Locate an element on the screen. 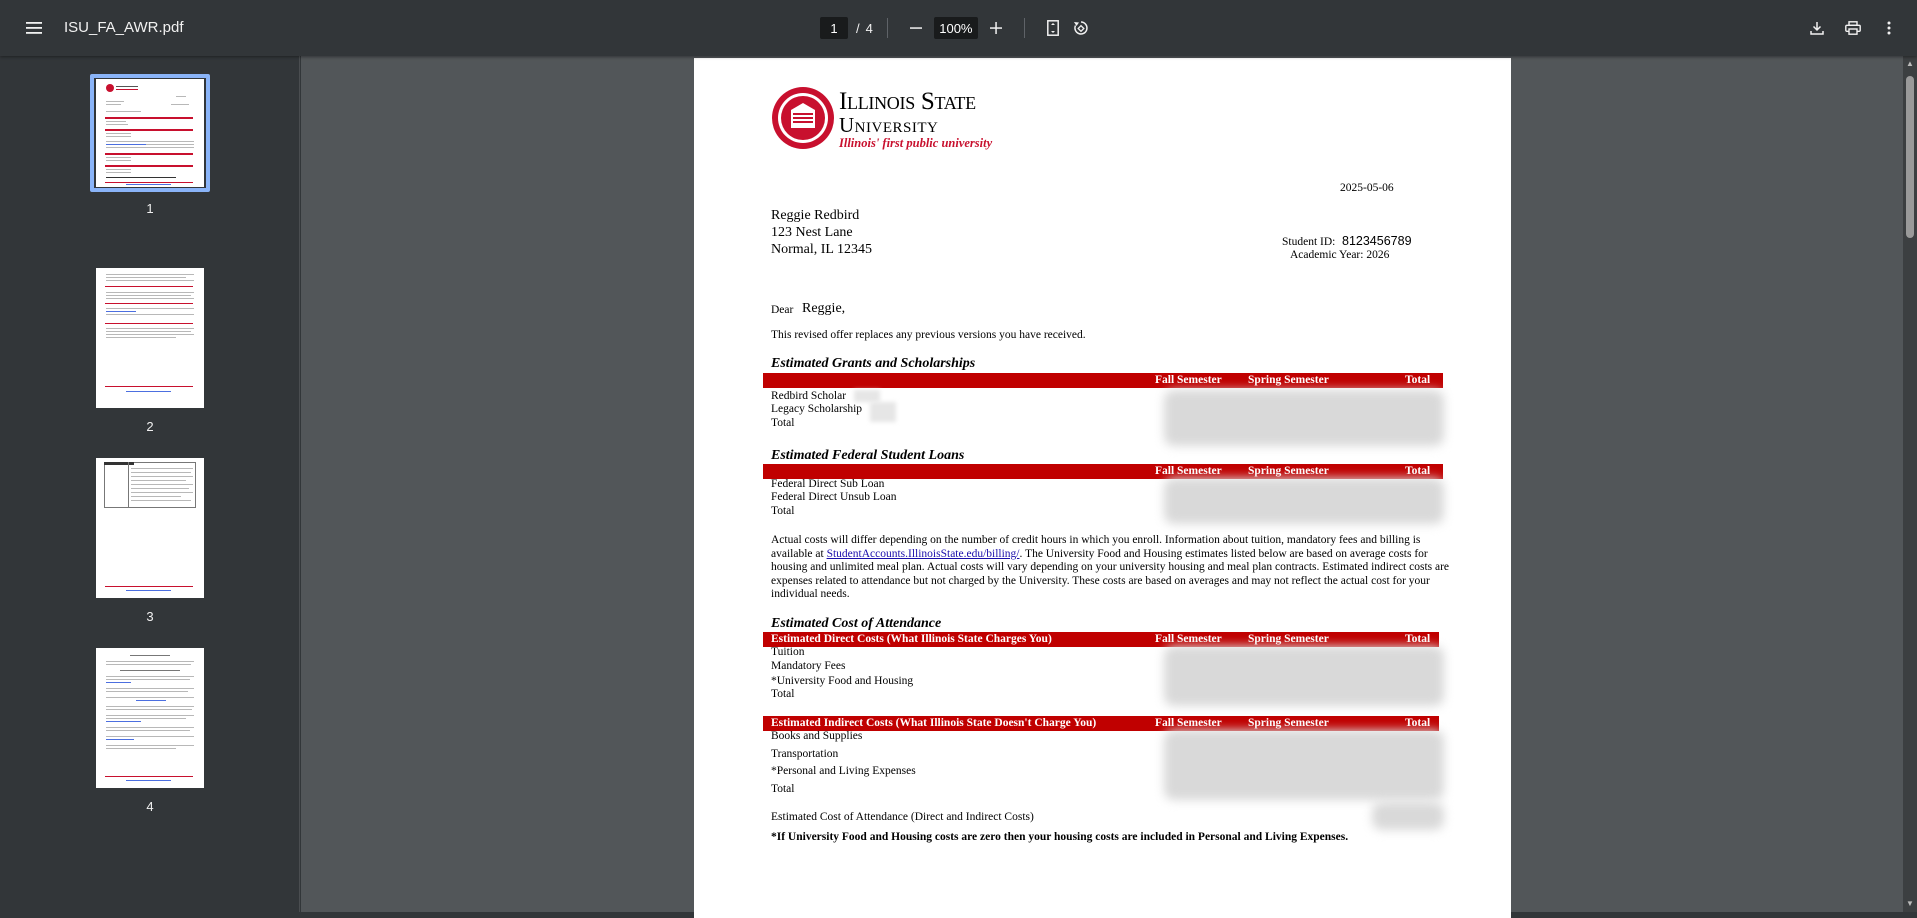  direct-cost-row-label: Mandatory Fees is located at coordinates (808, 666).